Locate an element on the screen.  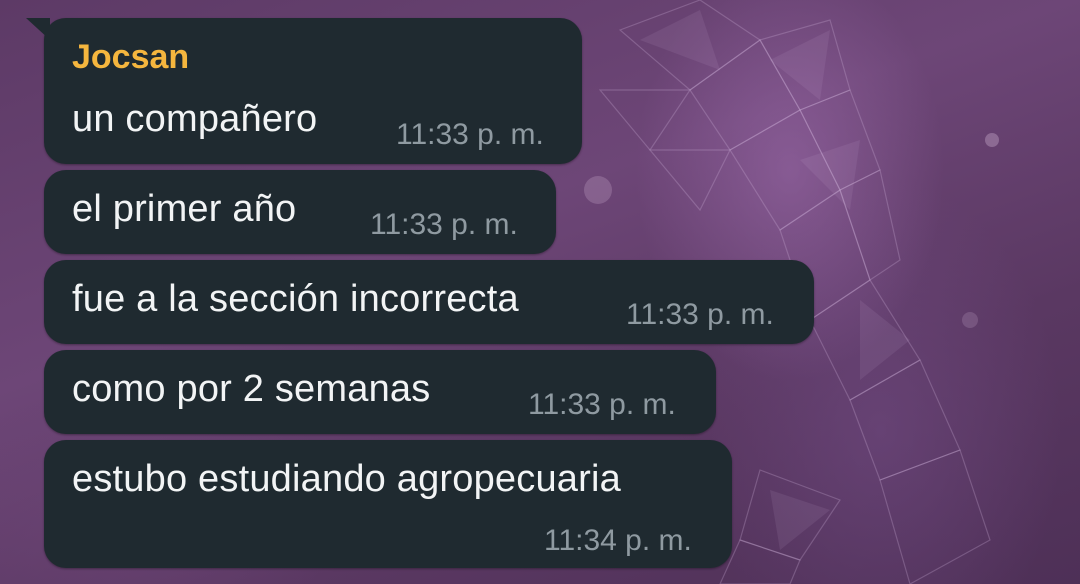
message-text: un compañero is located at coordinates (195, 119).